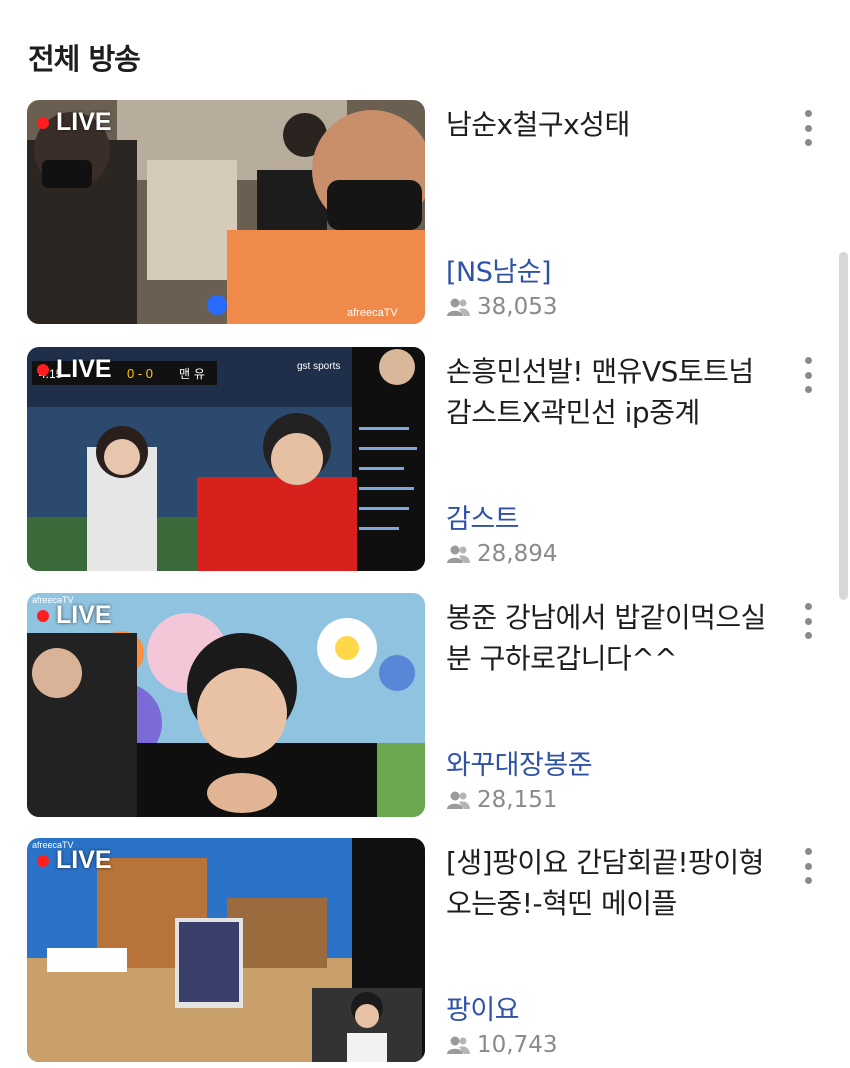 The image size is (850, 1068). Describe the element at coordinates (483, 516) in the screenshot. I see `channel-name: 감스트` at that location.